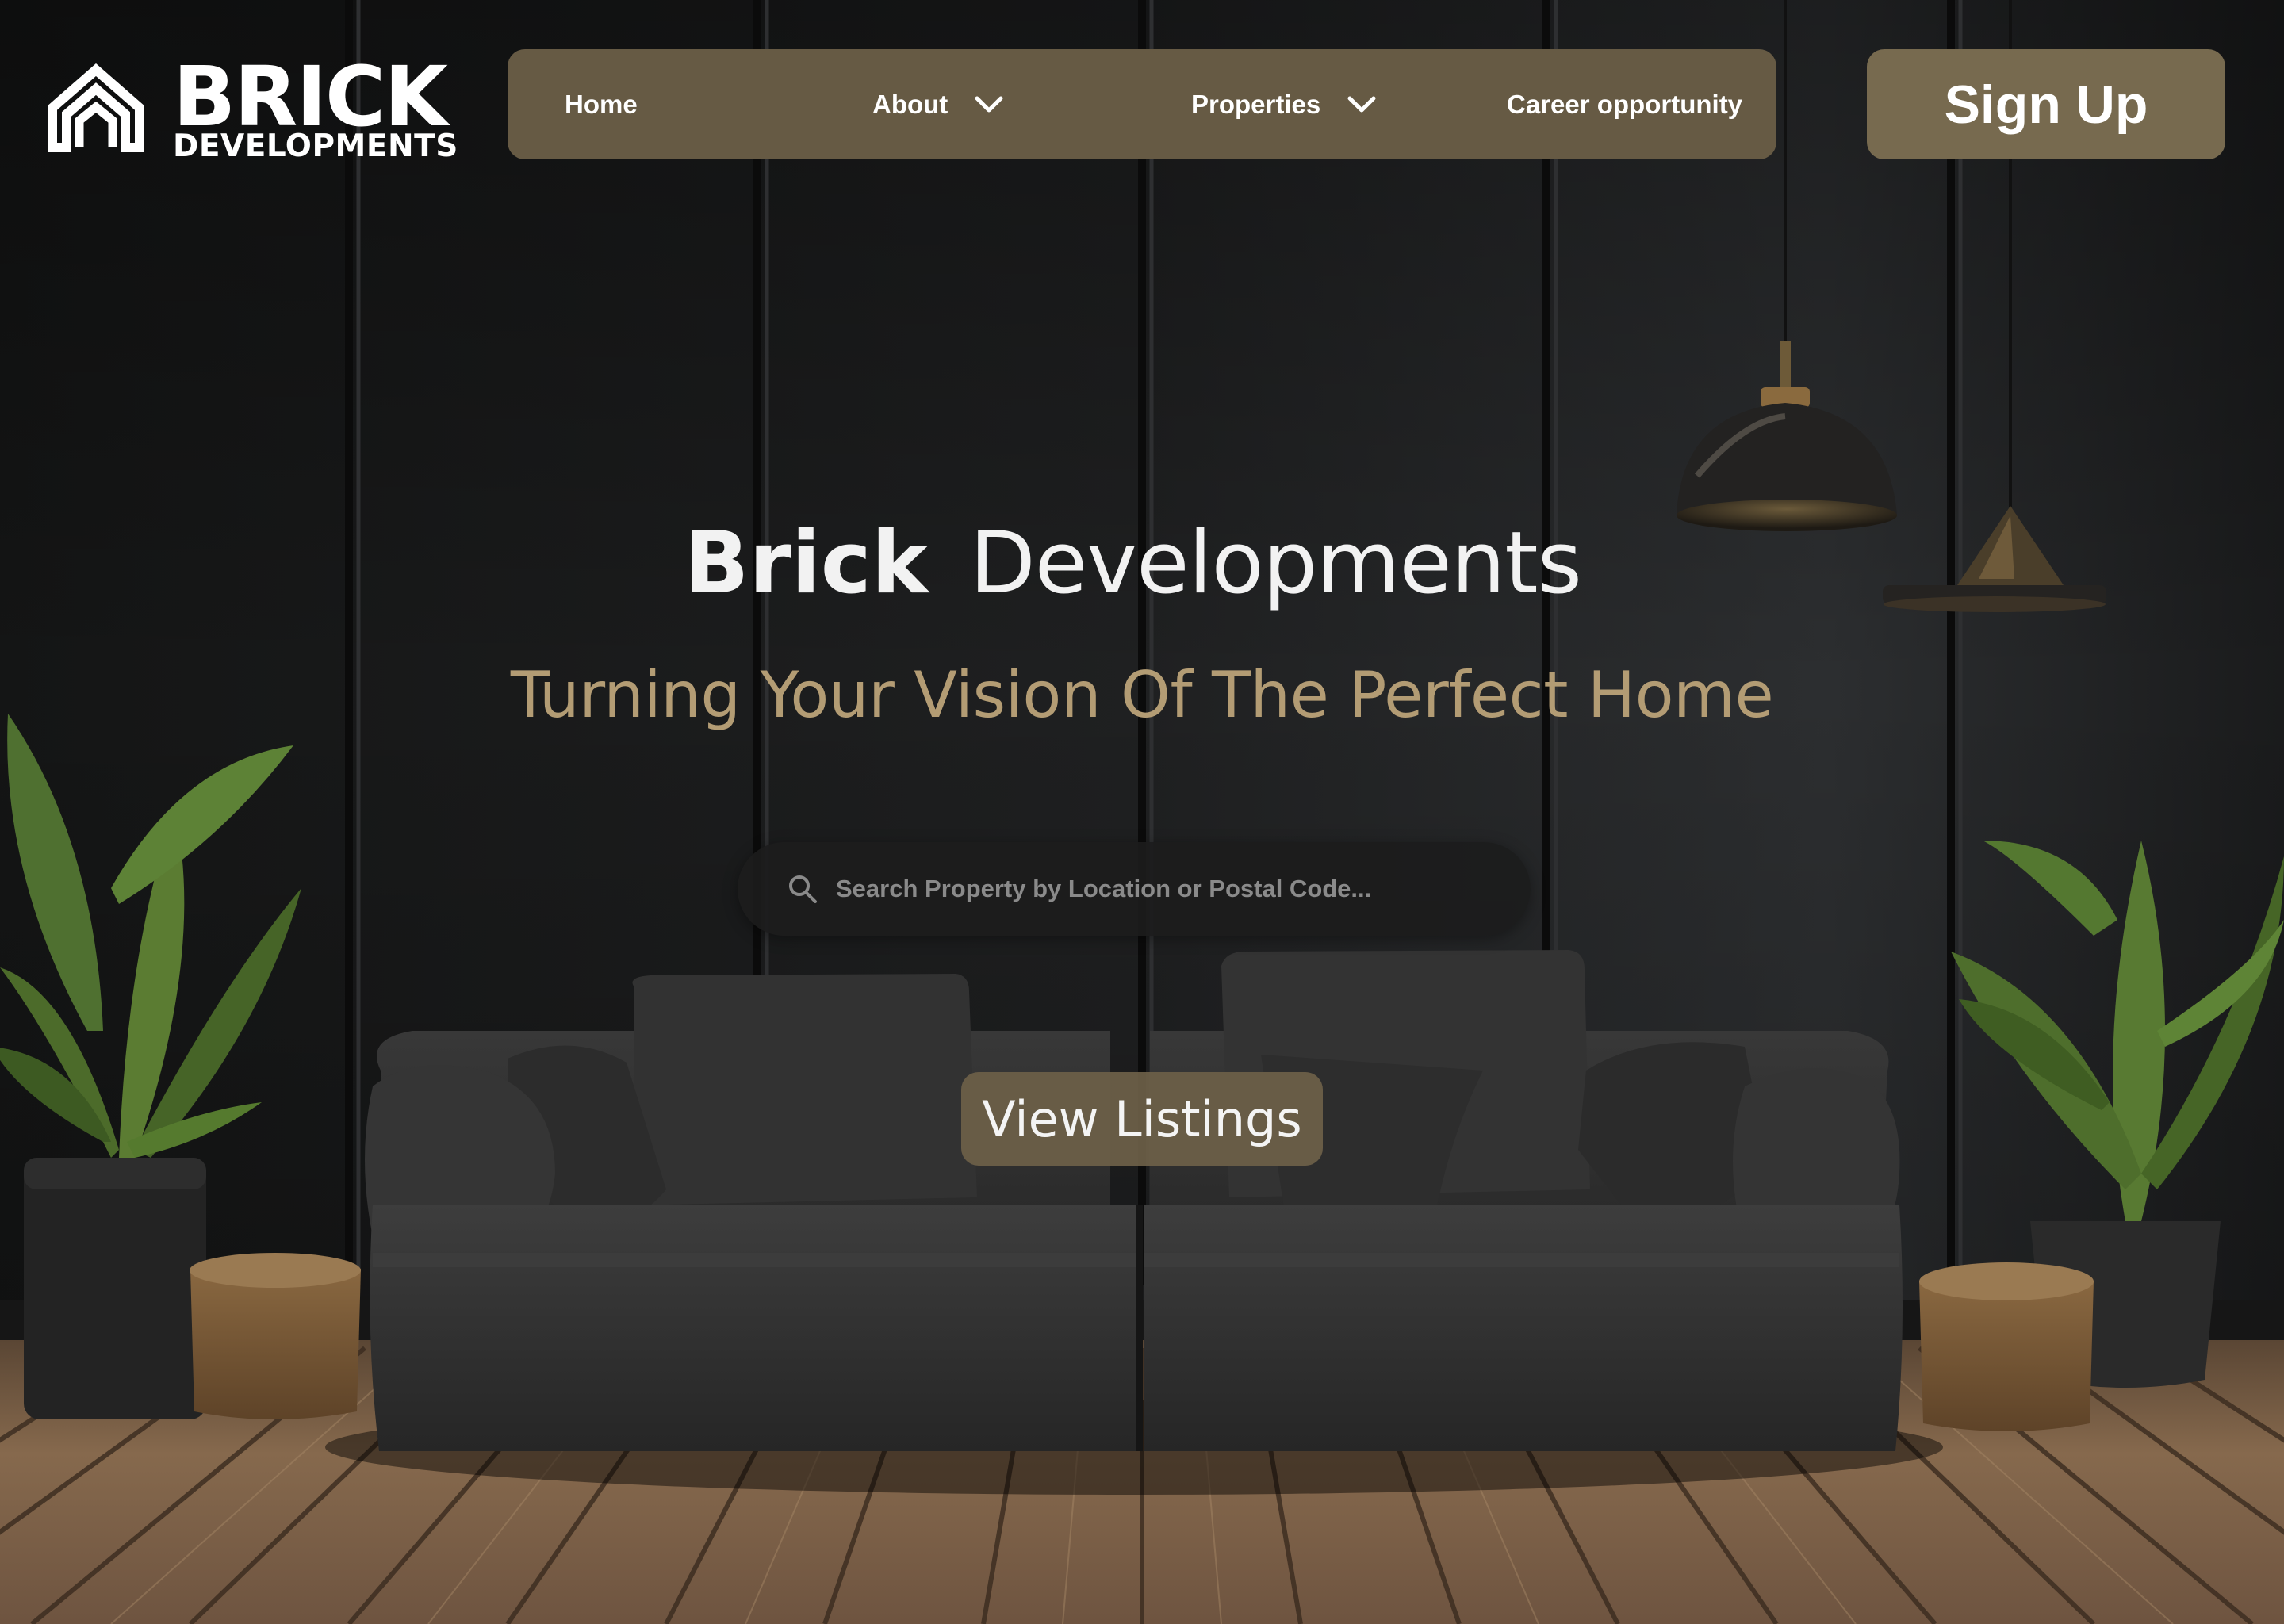 The height and width of the screenshot is (1624, 2284). What do you see at coordinates (1142, 104) in the screenshot?
I see `main-navigation: Home About Properties Career opportunity` at bounding box center [1142, 104].